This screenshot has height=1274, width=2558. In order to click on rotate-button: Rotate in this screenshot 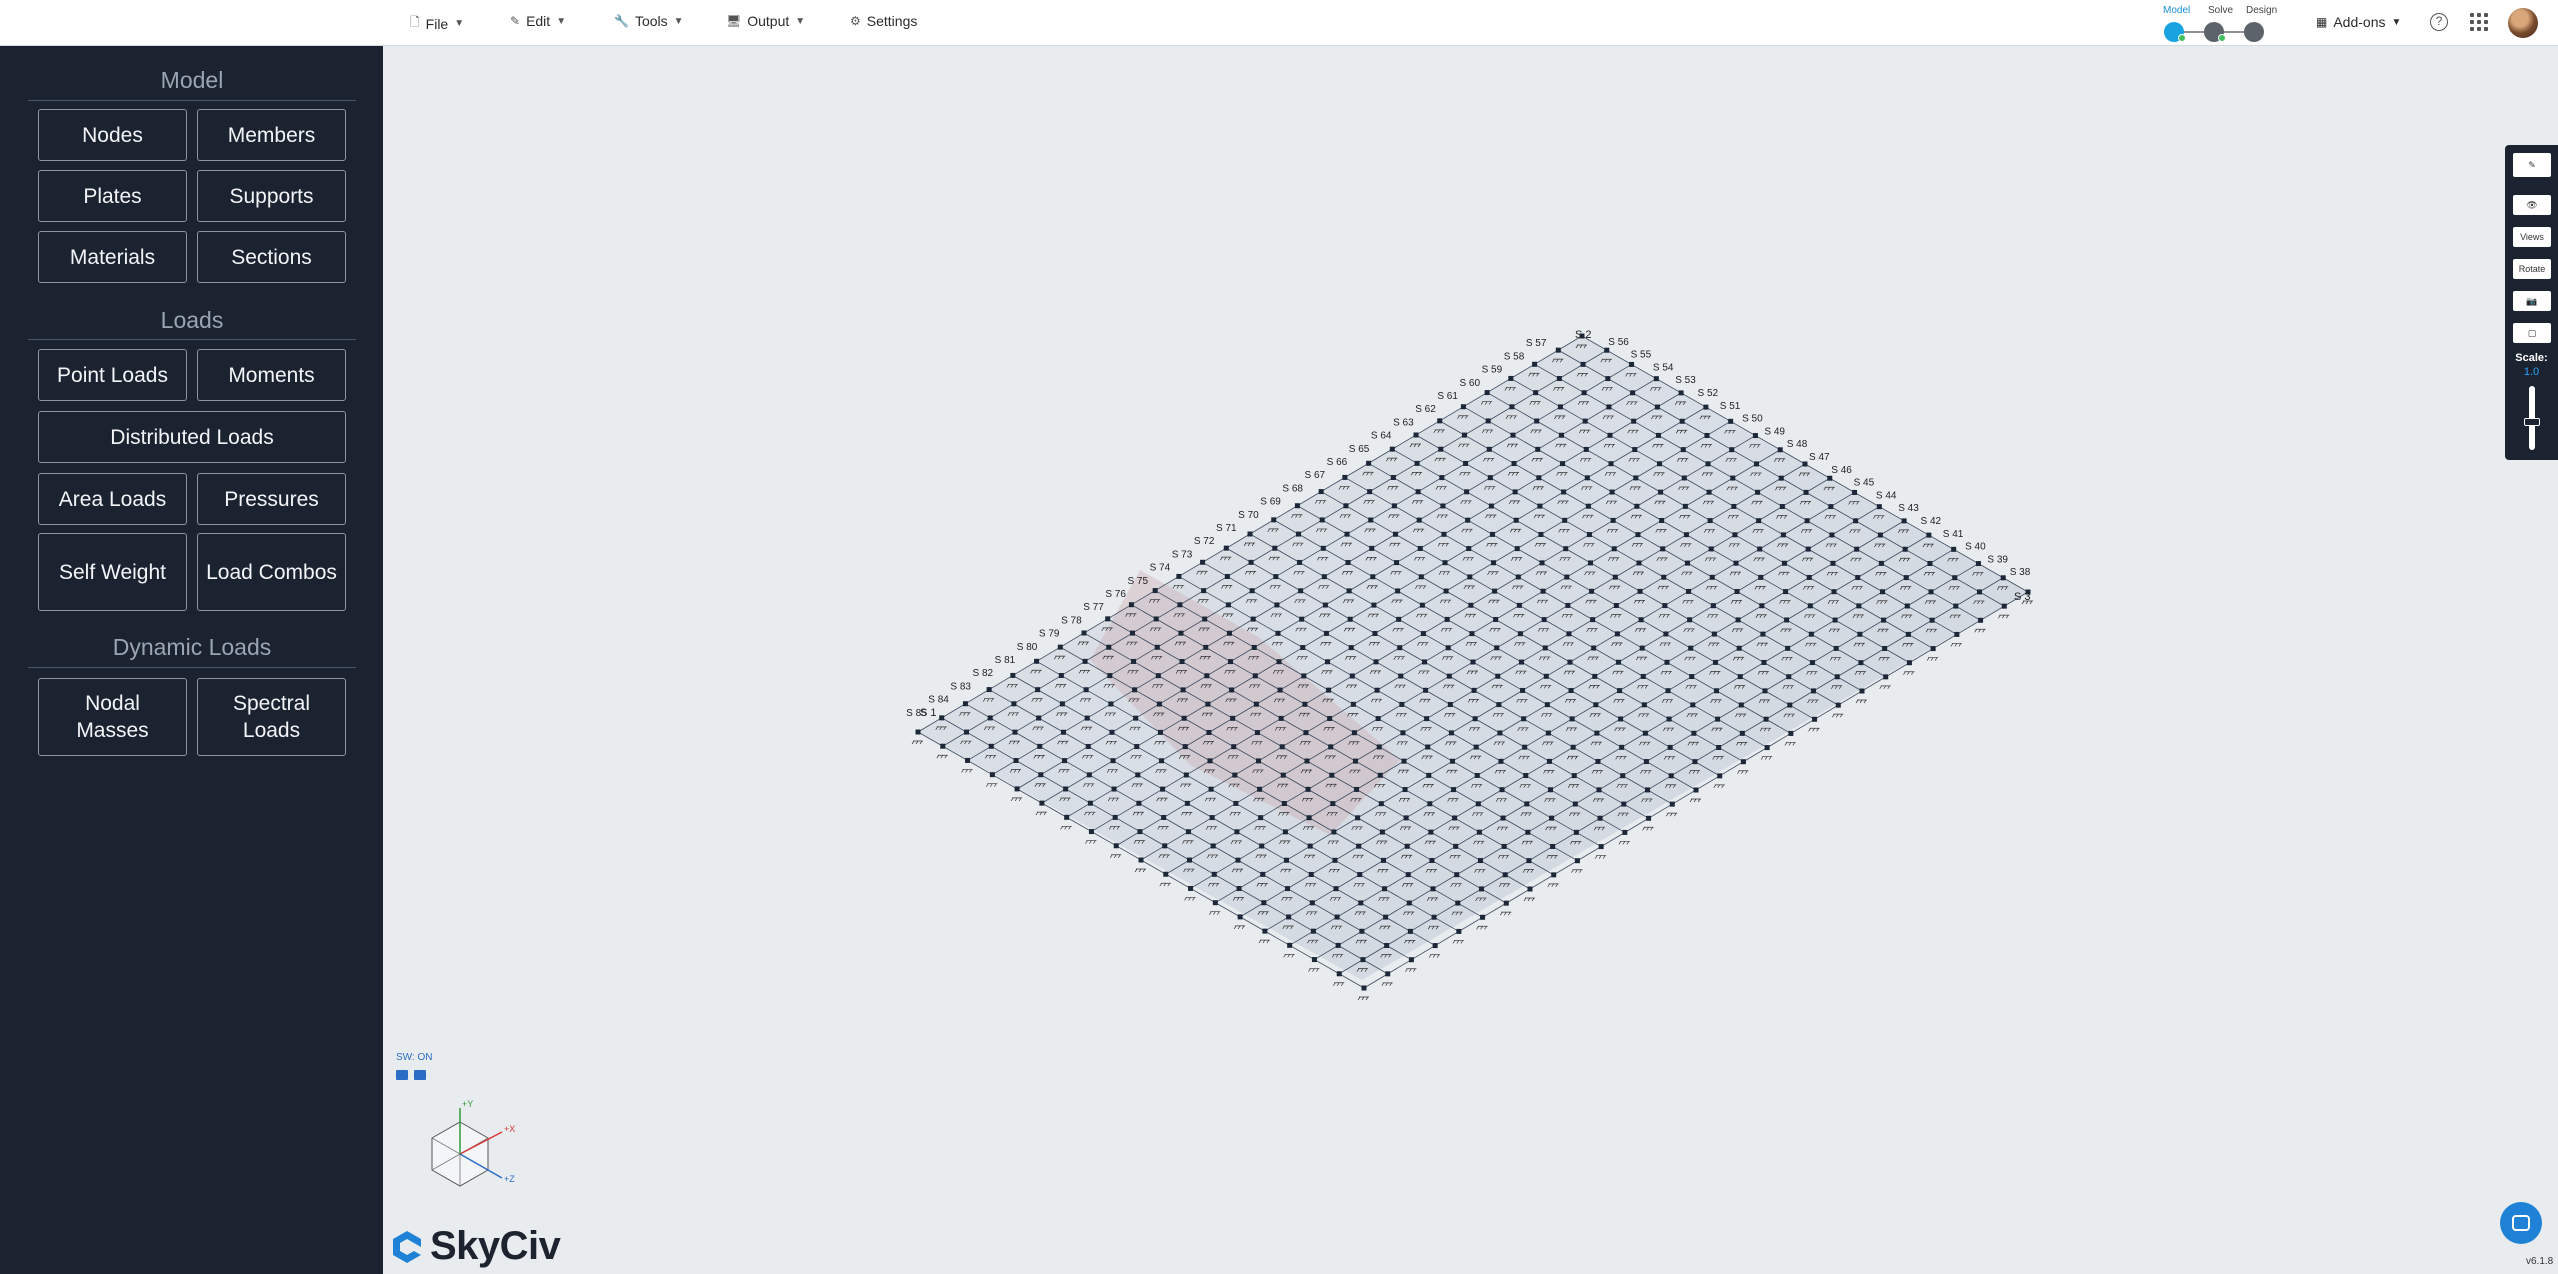, I will do `click(2532, 269)`.